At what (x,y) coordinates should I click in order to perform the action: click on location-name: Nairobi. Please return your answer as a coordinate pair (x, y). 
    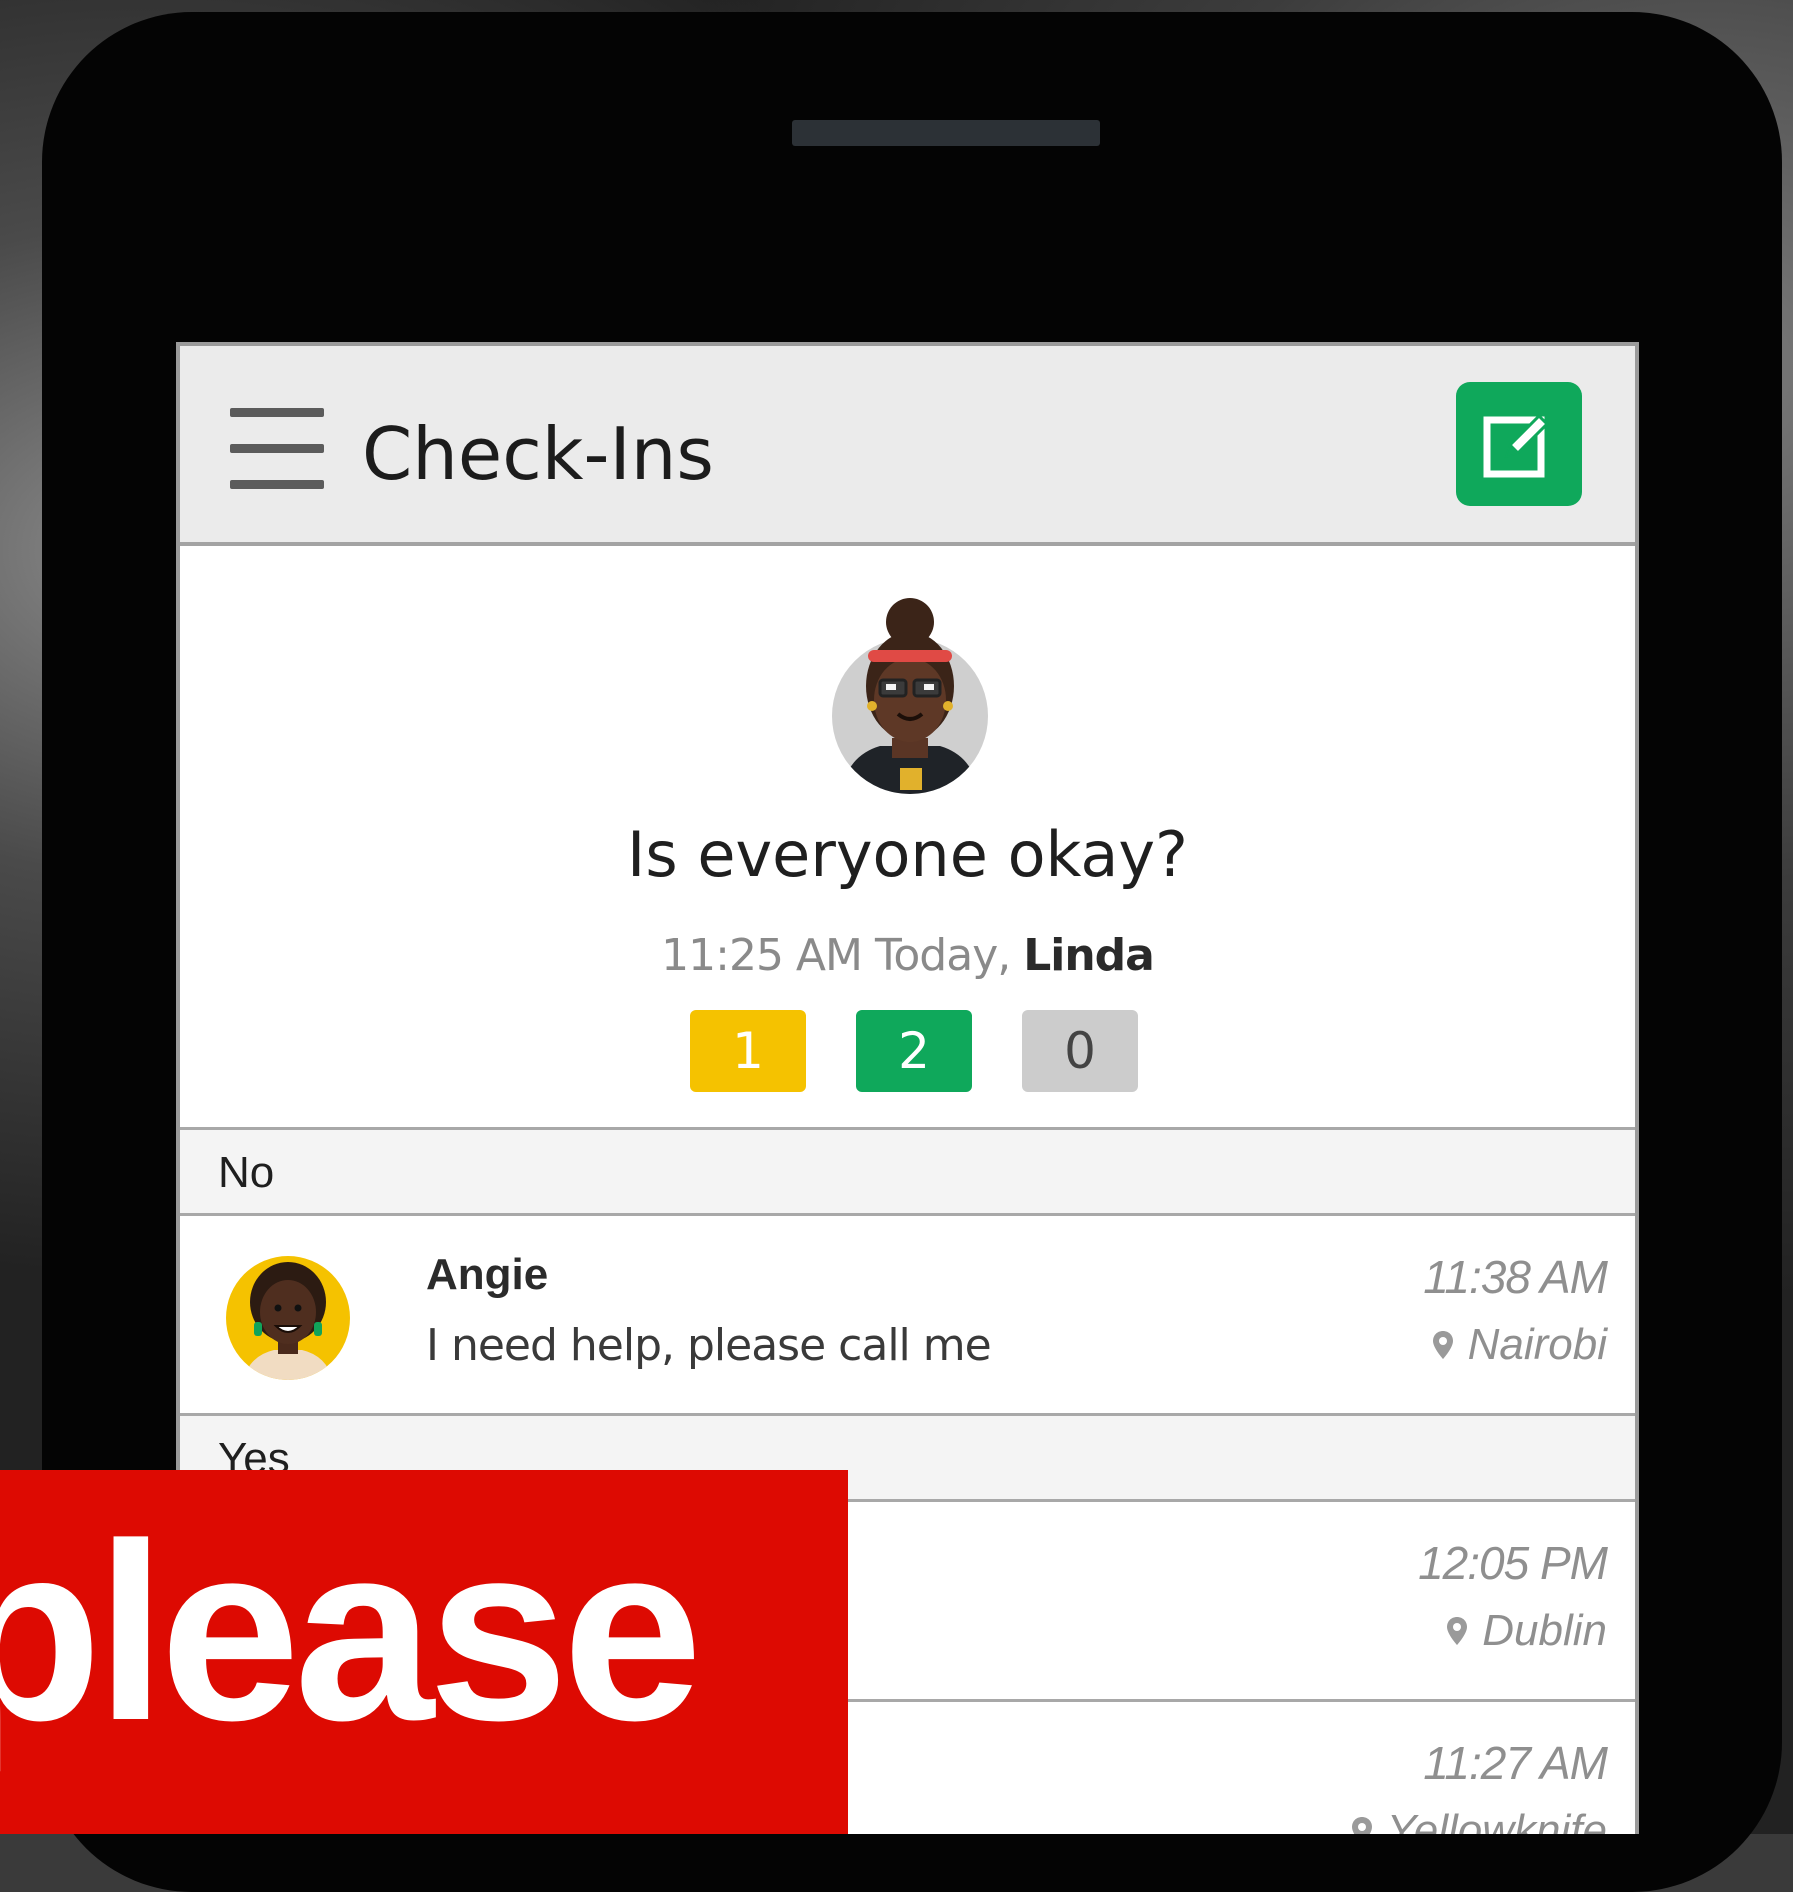
    Looking at the image, I should click on (1537, 1344).